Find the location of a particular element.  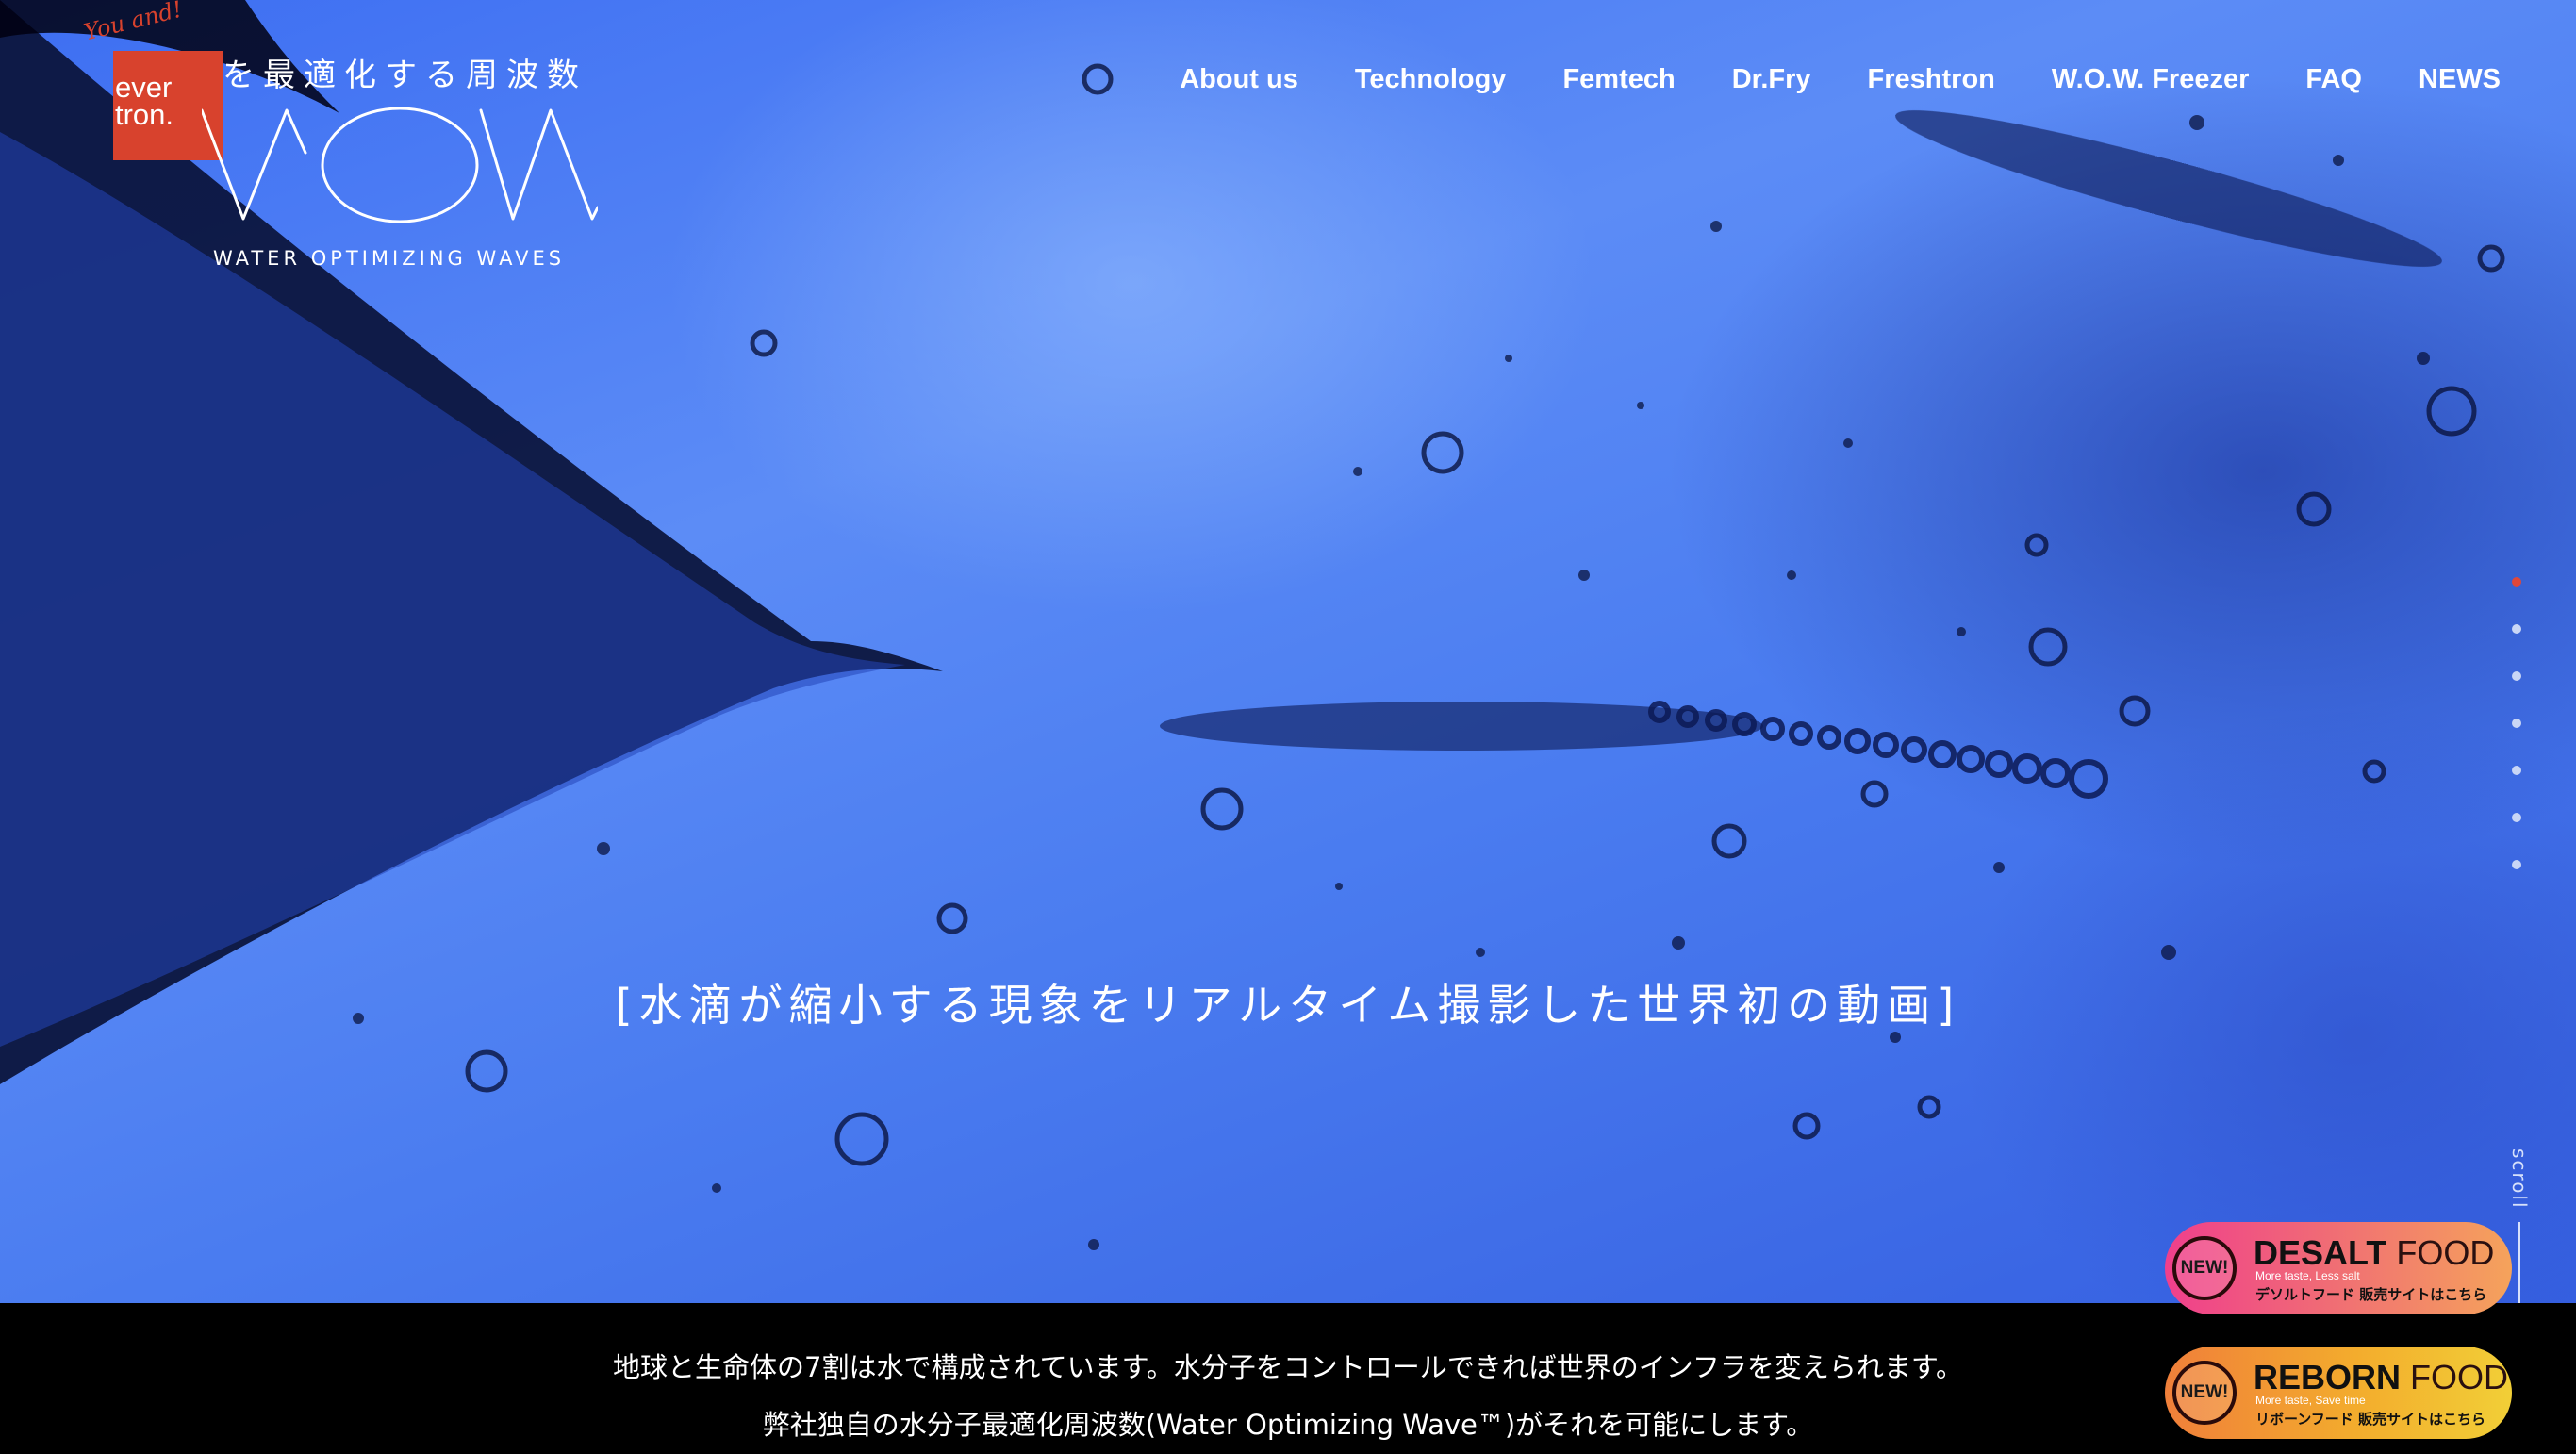

nav-femtech: Femtech is located at coordinates (1618, 79).